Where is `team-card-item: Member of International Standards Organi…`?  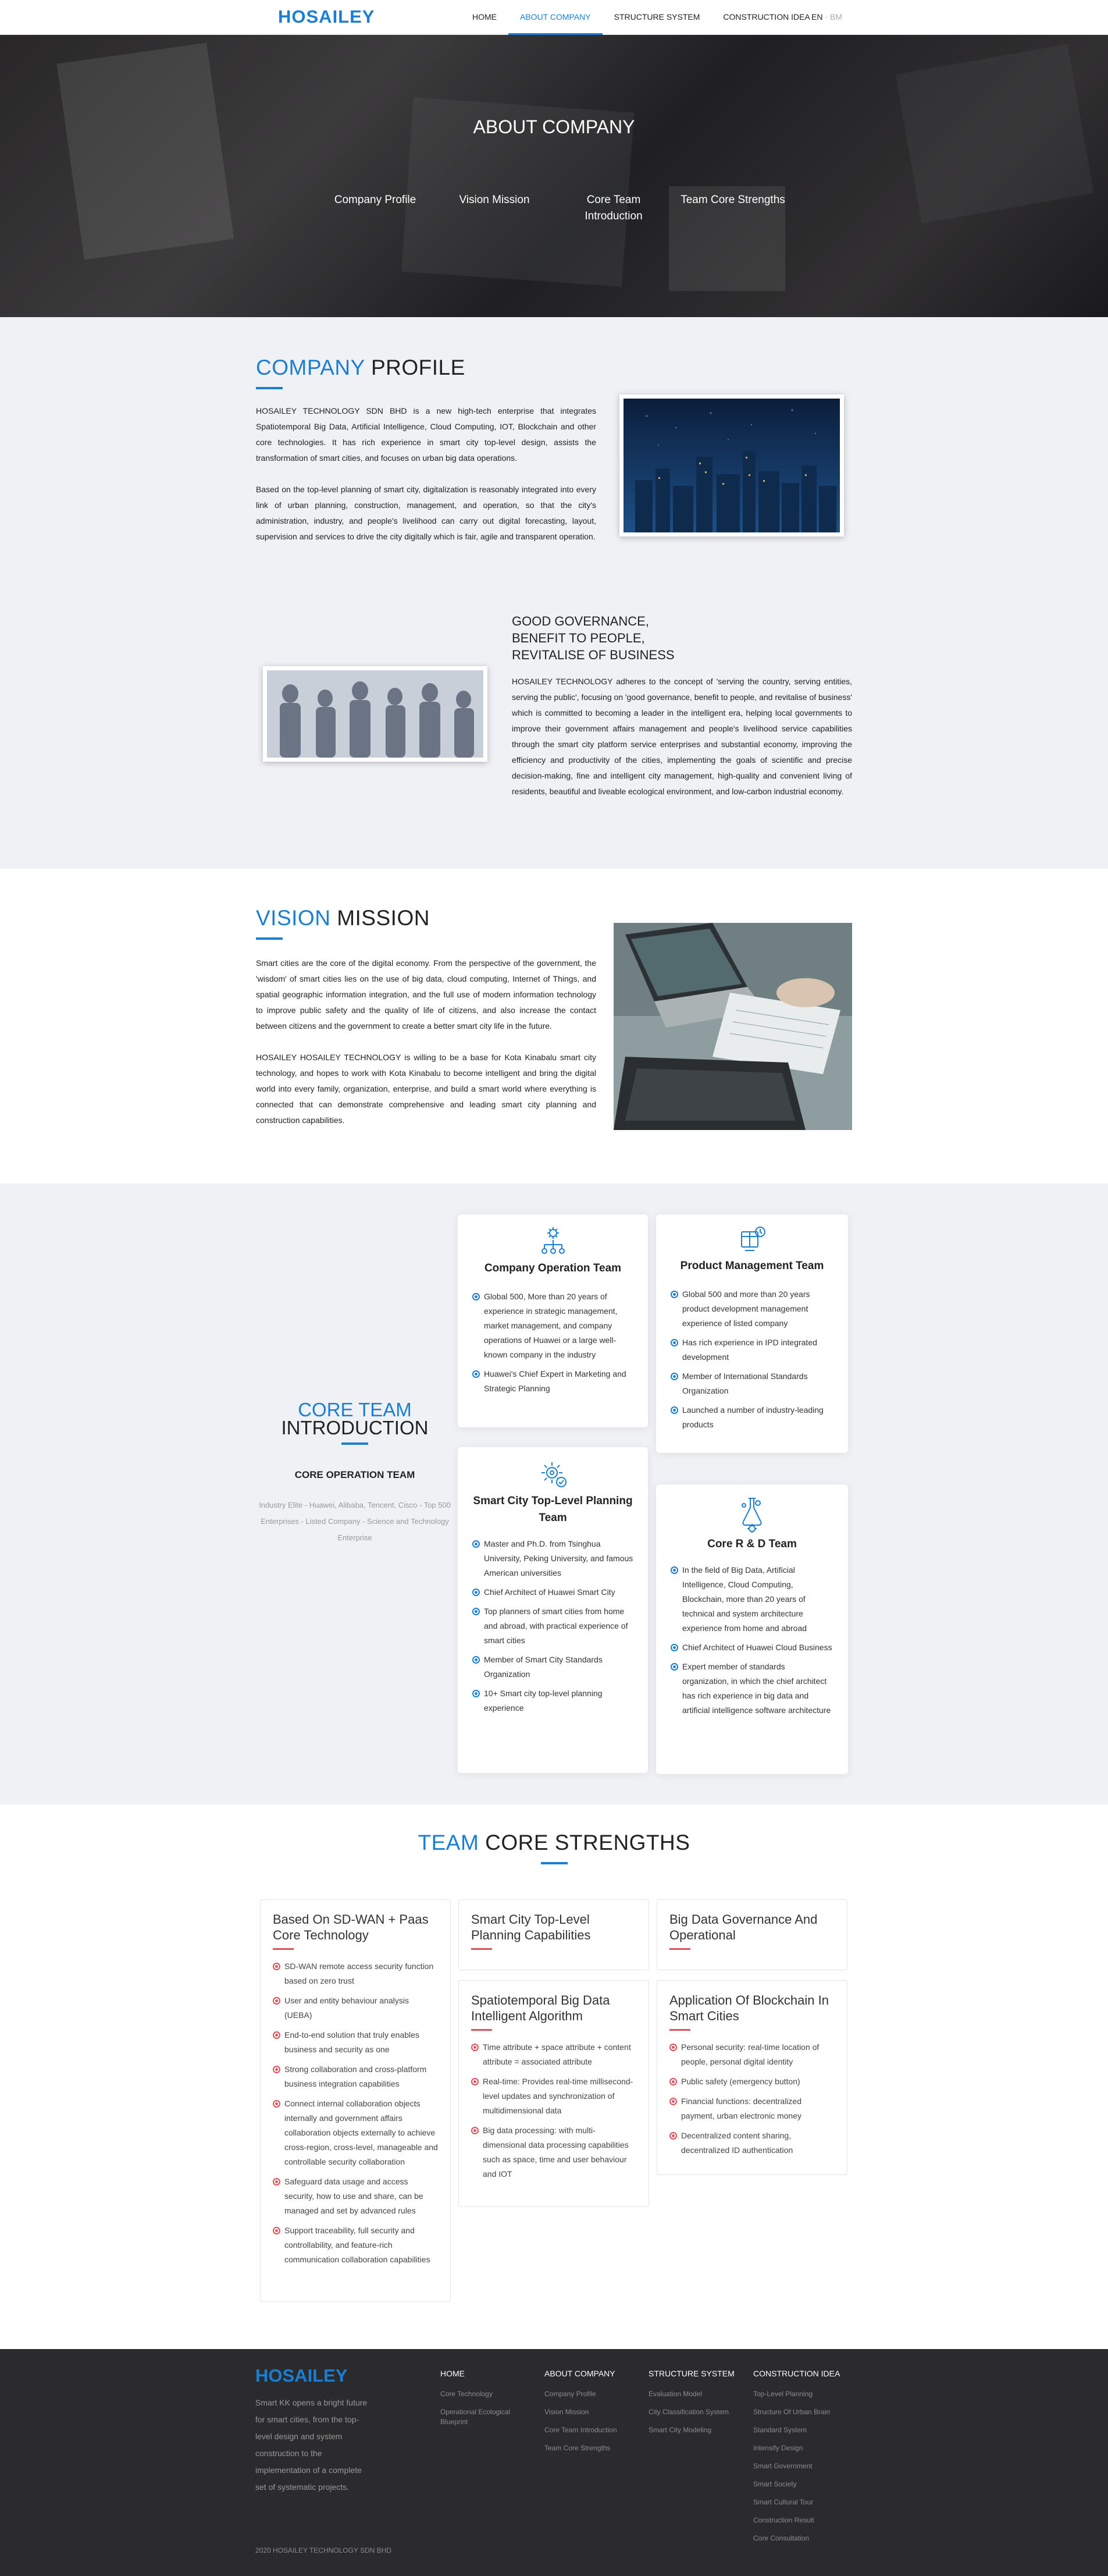 team-card-item: Member of International Standards Organi… is located at coordinates (752, 1383).